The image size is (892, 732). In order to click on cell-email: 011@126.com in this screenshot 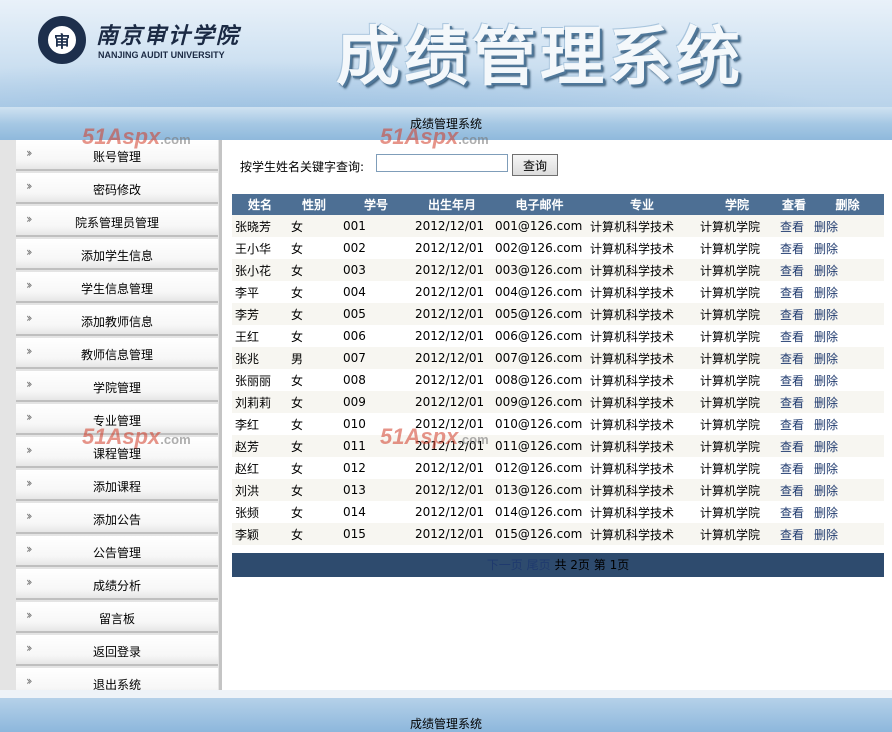, I will do `click(539, 446)`.